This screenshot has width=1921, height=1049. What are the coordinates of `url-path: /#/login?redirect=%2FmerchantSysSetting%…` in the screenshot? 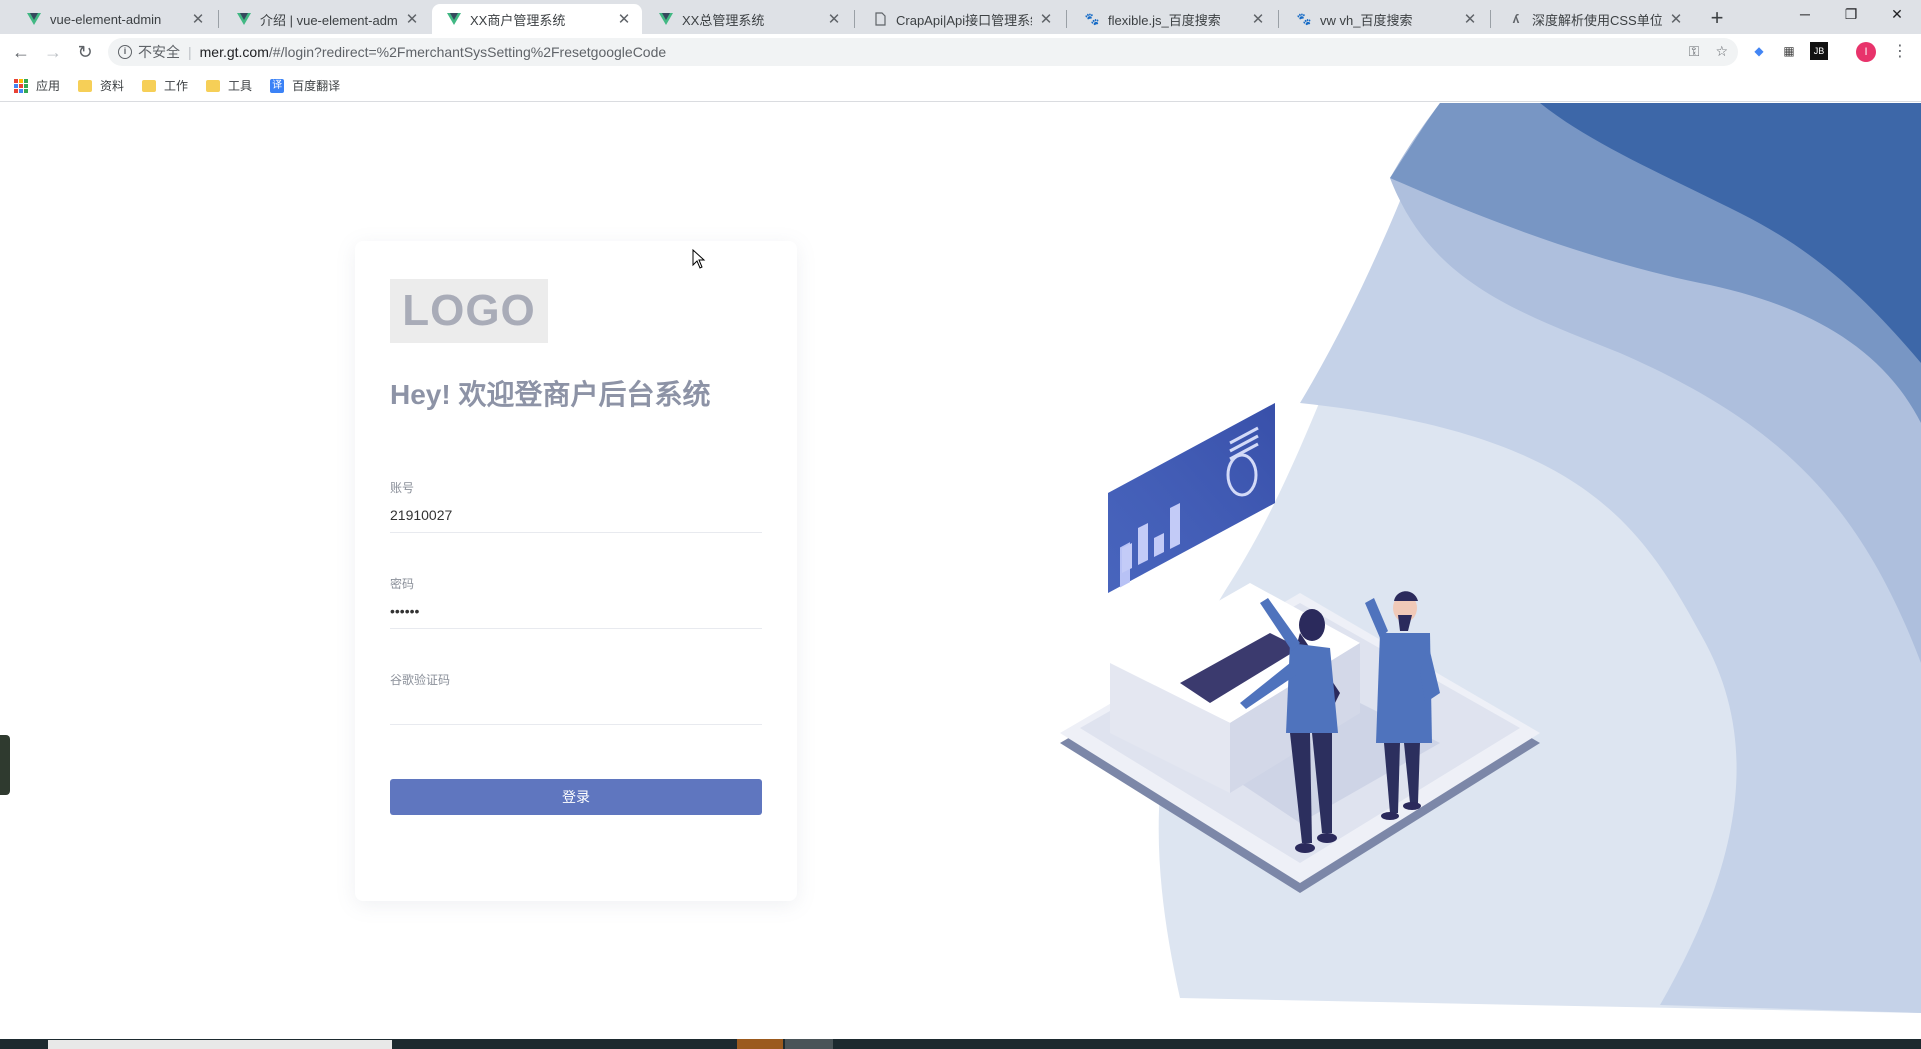 It's located at (467, 52).